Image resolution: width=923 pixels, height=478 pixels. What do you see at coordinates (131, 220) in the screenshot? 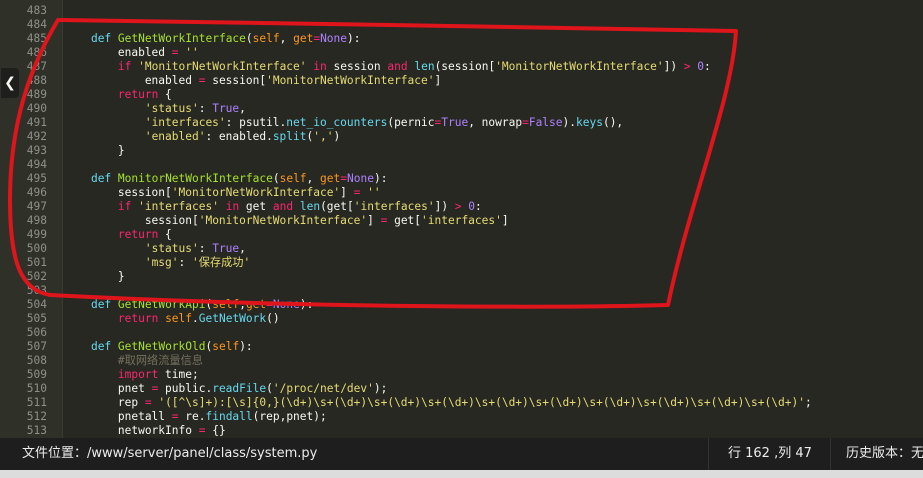
I see `code-token: session[` at bounding box center [131, 220].